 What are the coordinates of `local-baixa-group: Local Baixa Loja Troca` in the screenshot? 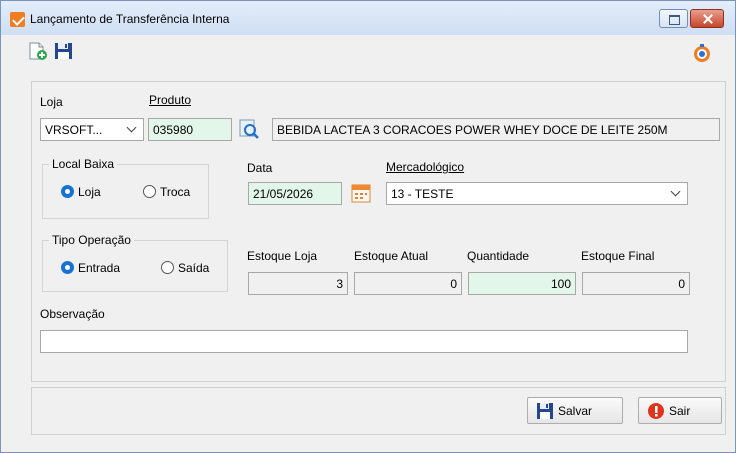 It's located at (125, 188).